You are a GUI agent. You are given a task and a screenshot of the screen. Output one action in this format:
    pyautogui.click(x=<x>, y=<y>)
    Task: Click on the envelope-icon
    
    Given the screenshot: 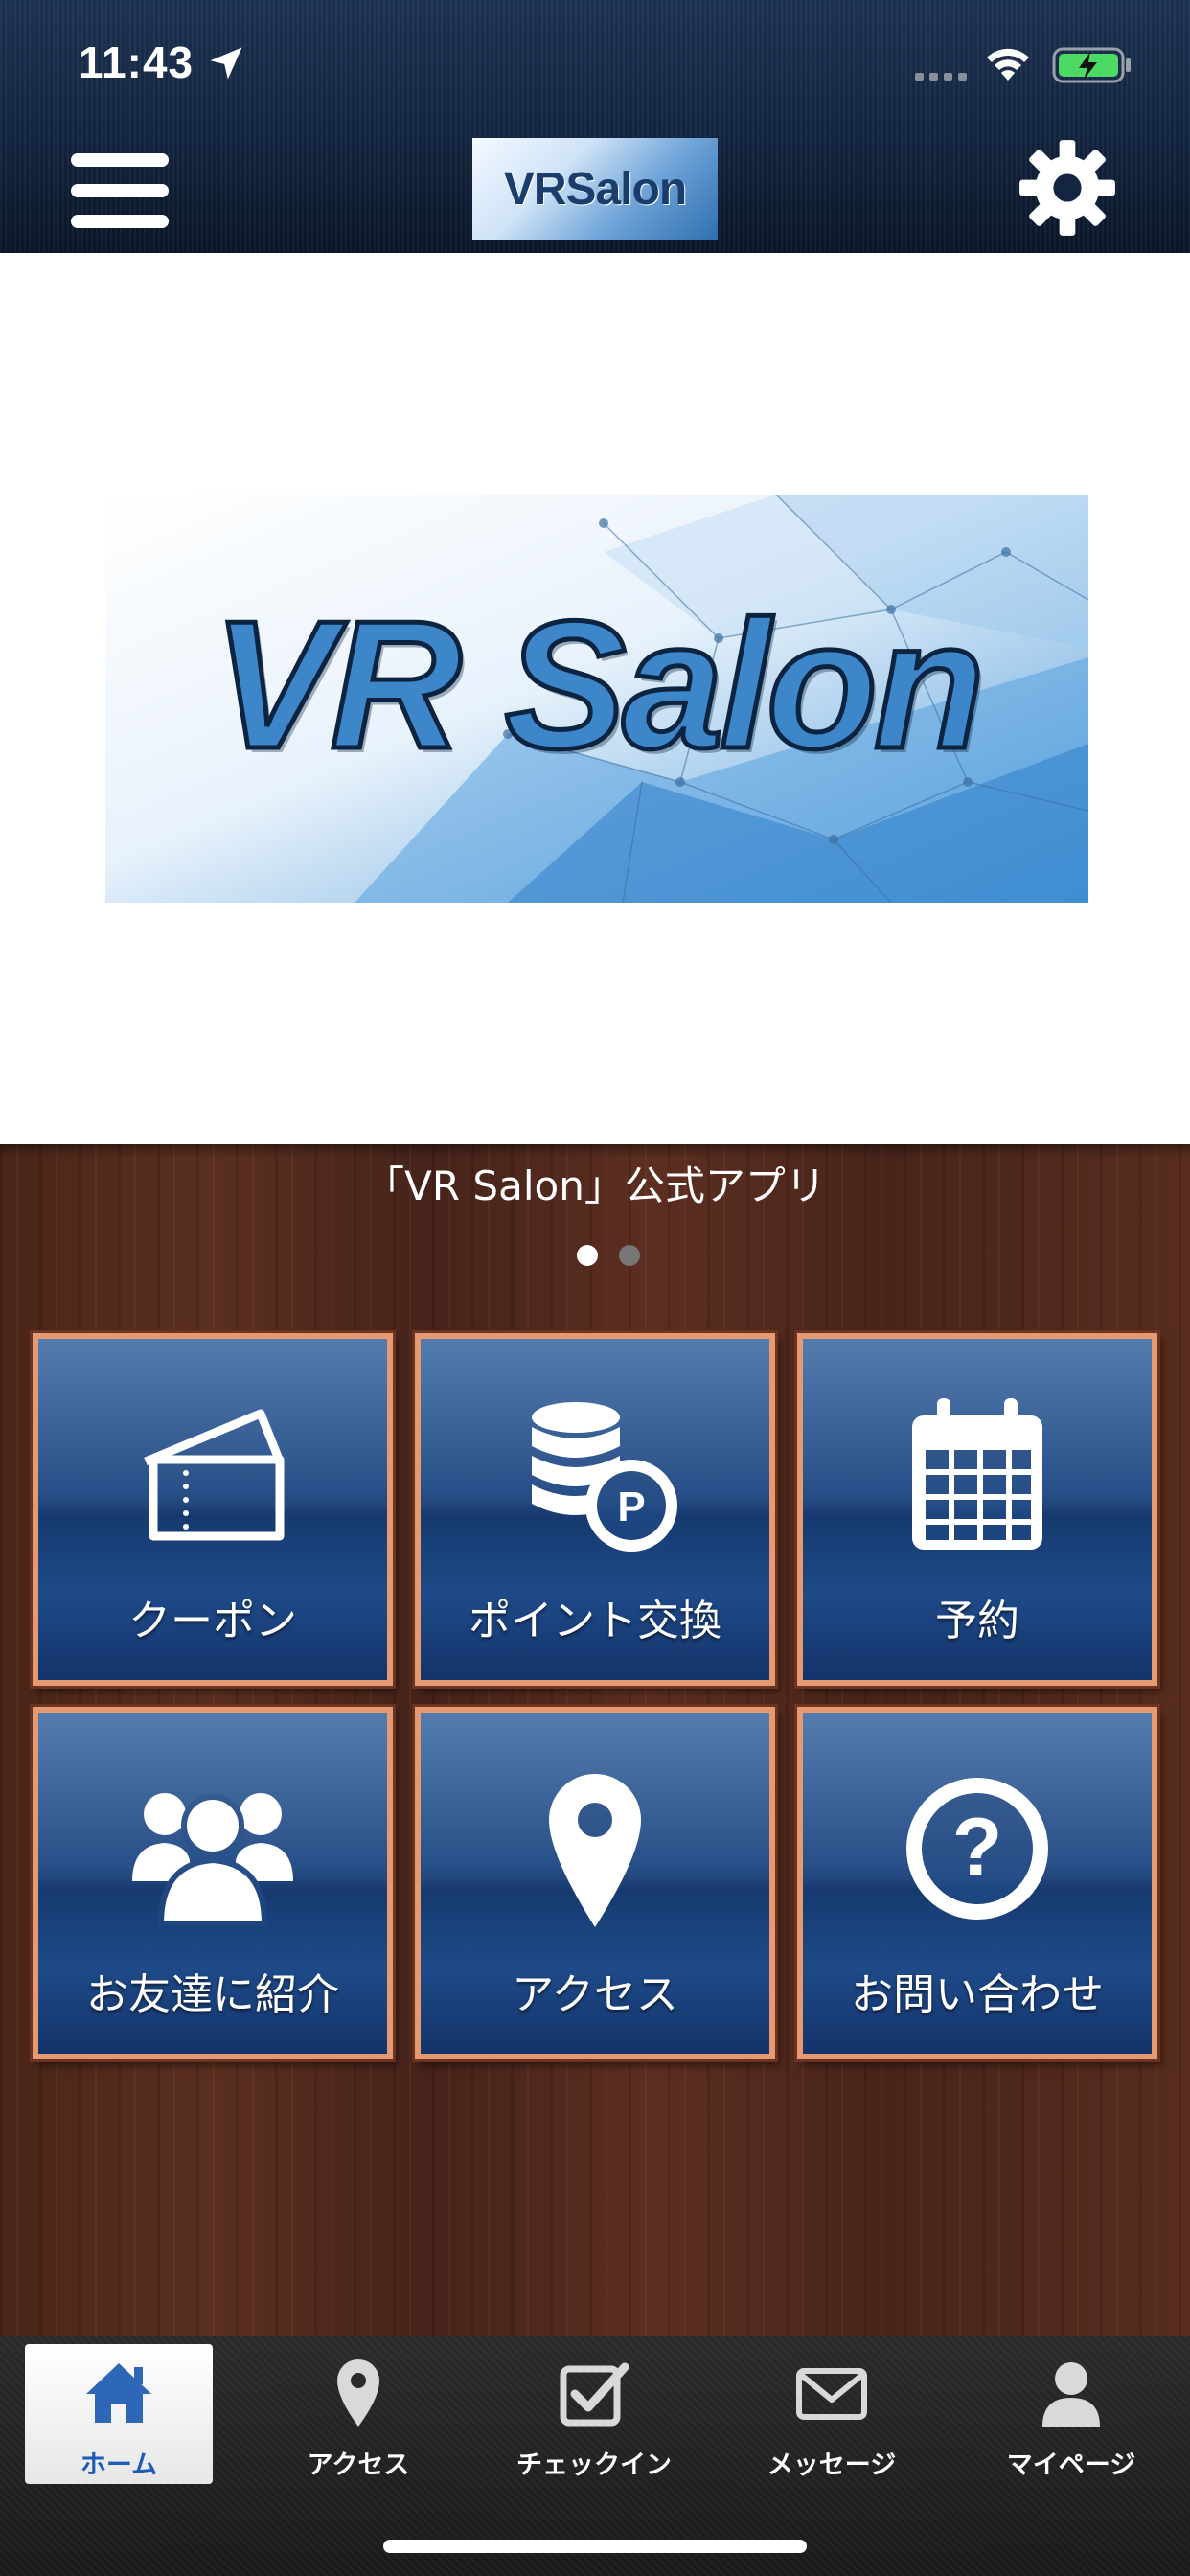 What is the action you would take?
    pyautogui.click(x=832, y=2394)
    